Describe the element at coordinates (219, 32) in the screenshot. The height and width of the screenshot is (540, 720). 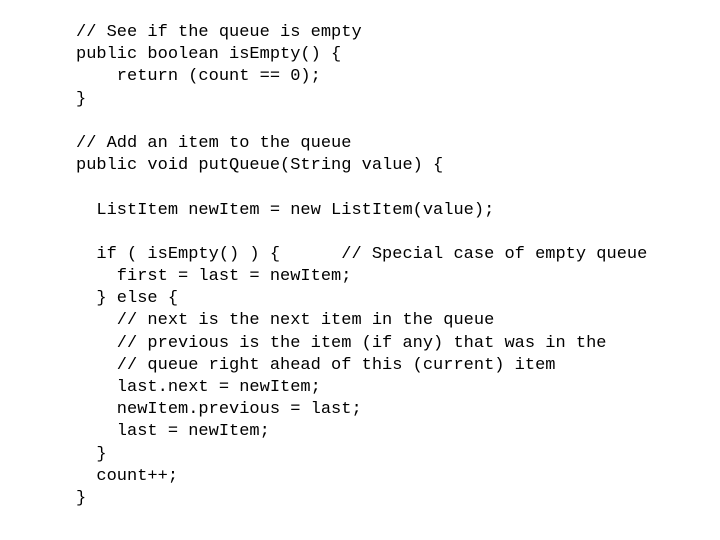
I see `code-line: // See if the queue is empty` at that location.